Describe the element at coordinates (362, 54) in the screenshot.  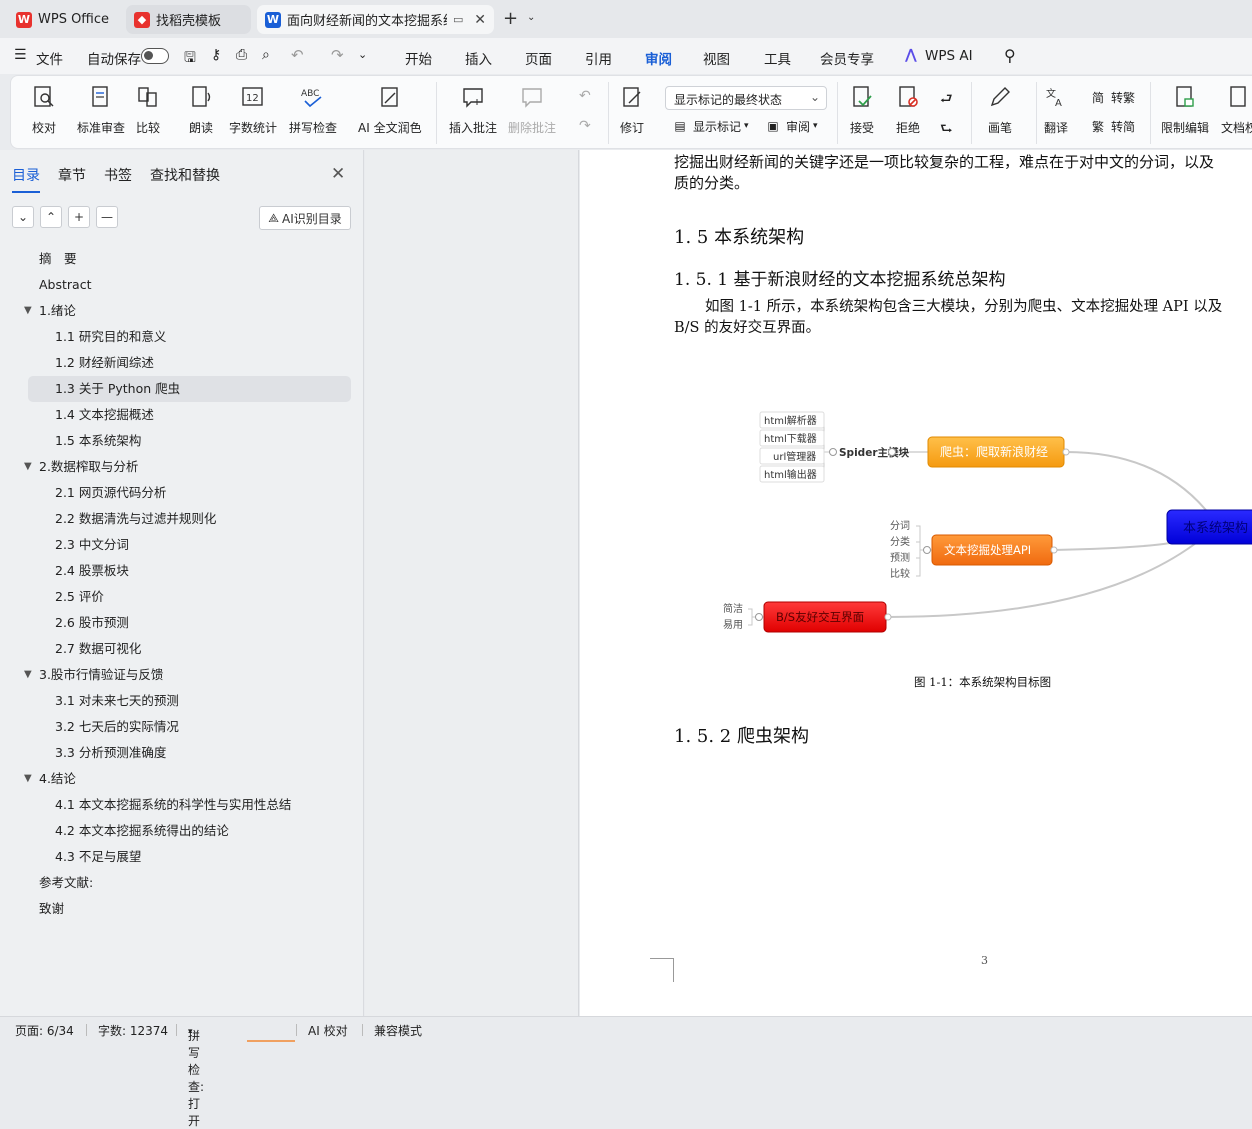
I see `quick-access-more-icon: ⌄` at that location.